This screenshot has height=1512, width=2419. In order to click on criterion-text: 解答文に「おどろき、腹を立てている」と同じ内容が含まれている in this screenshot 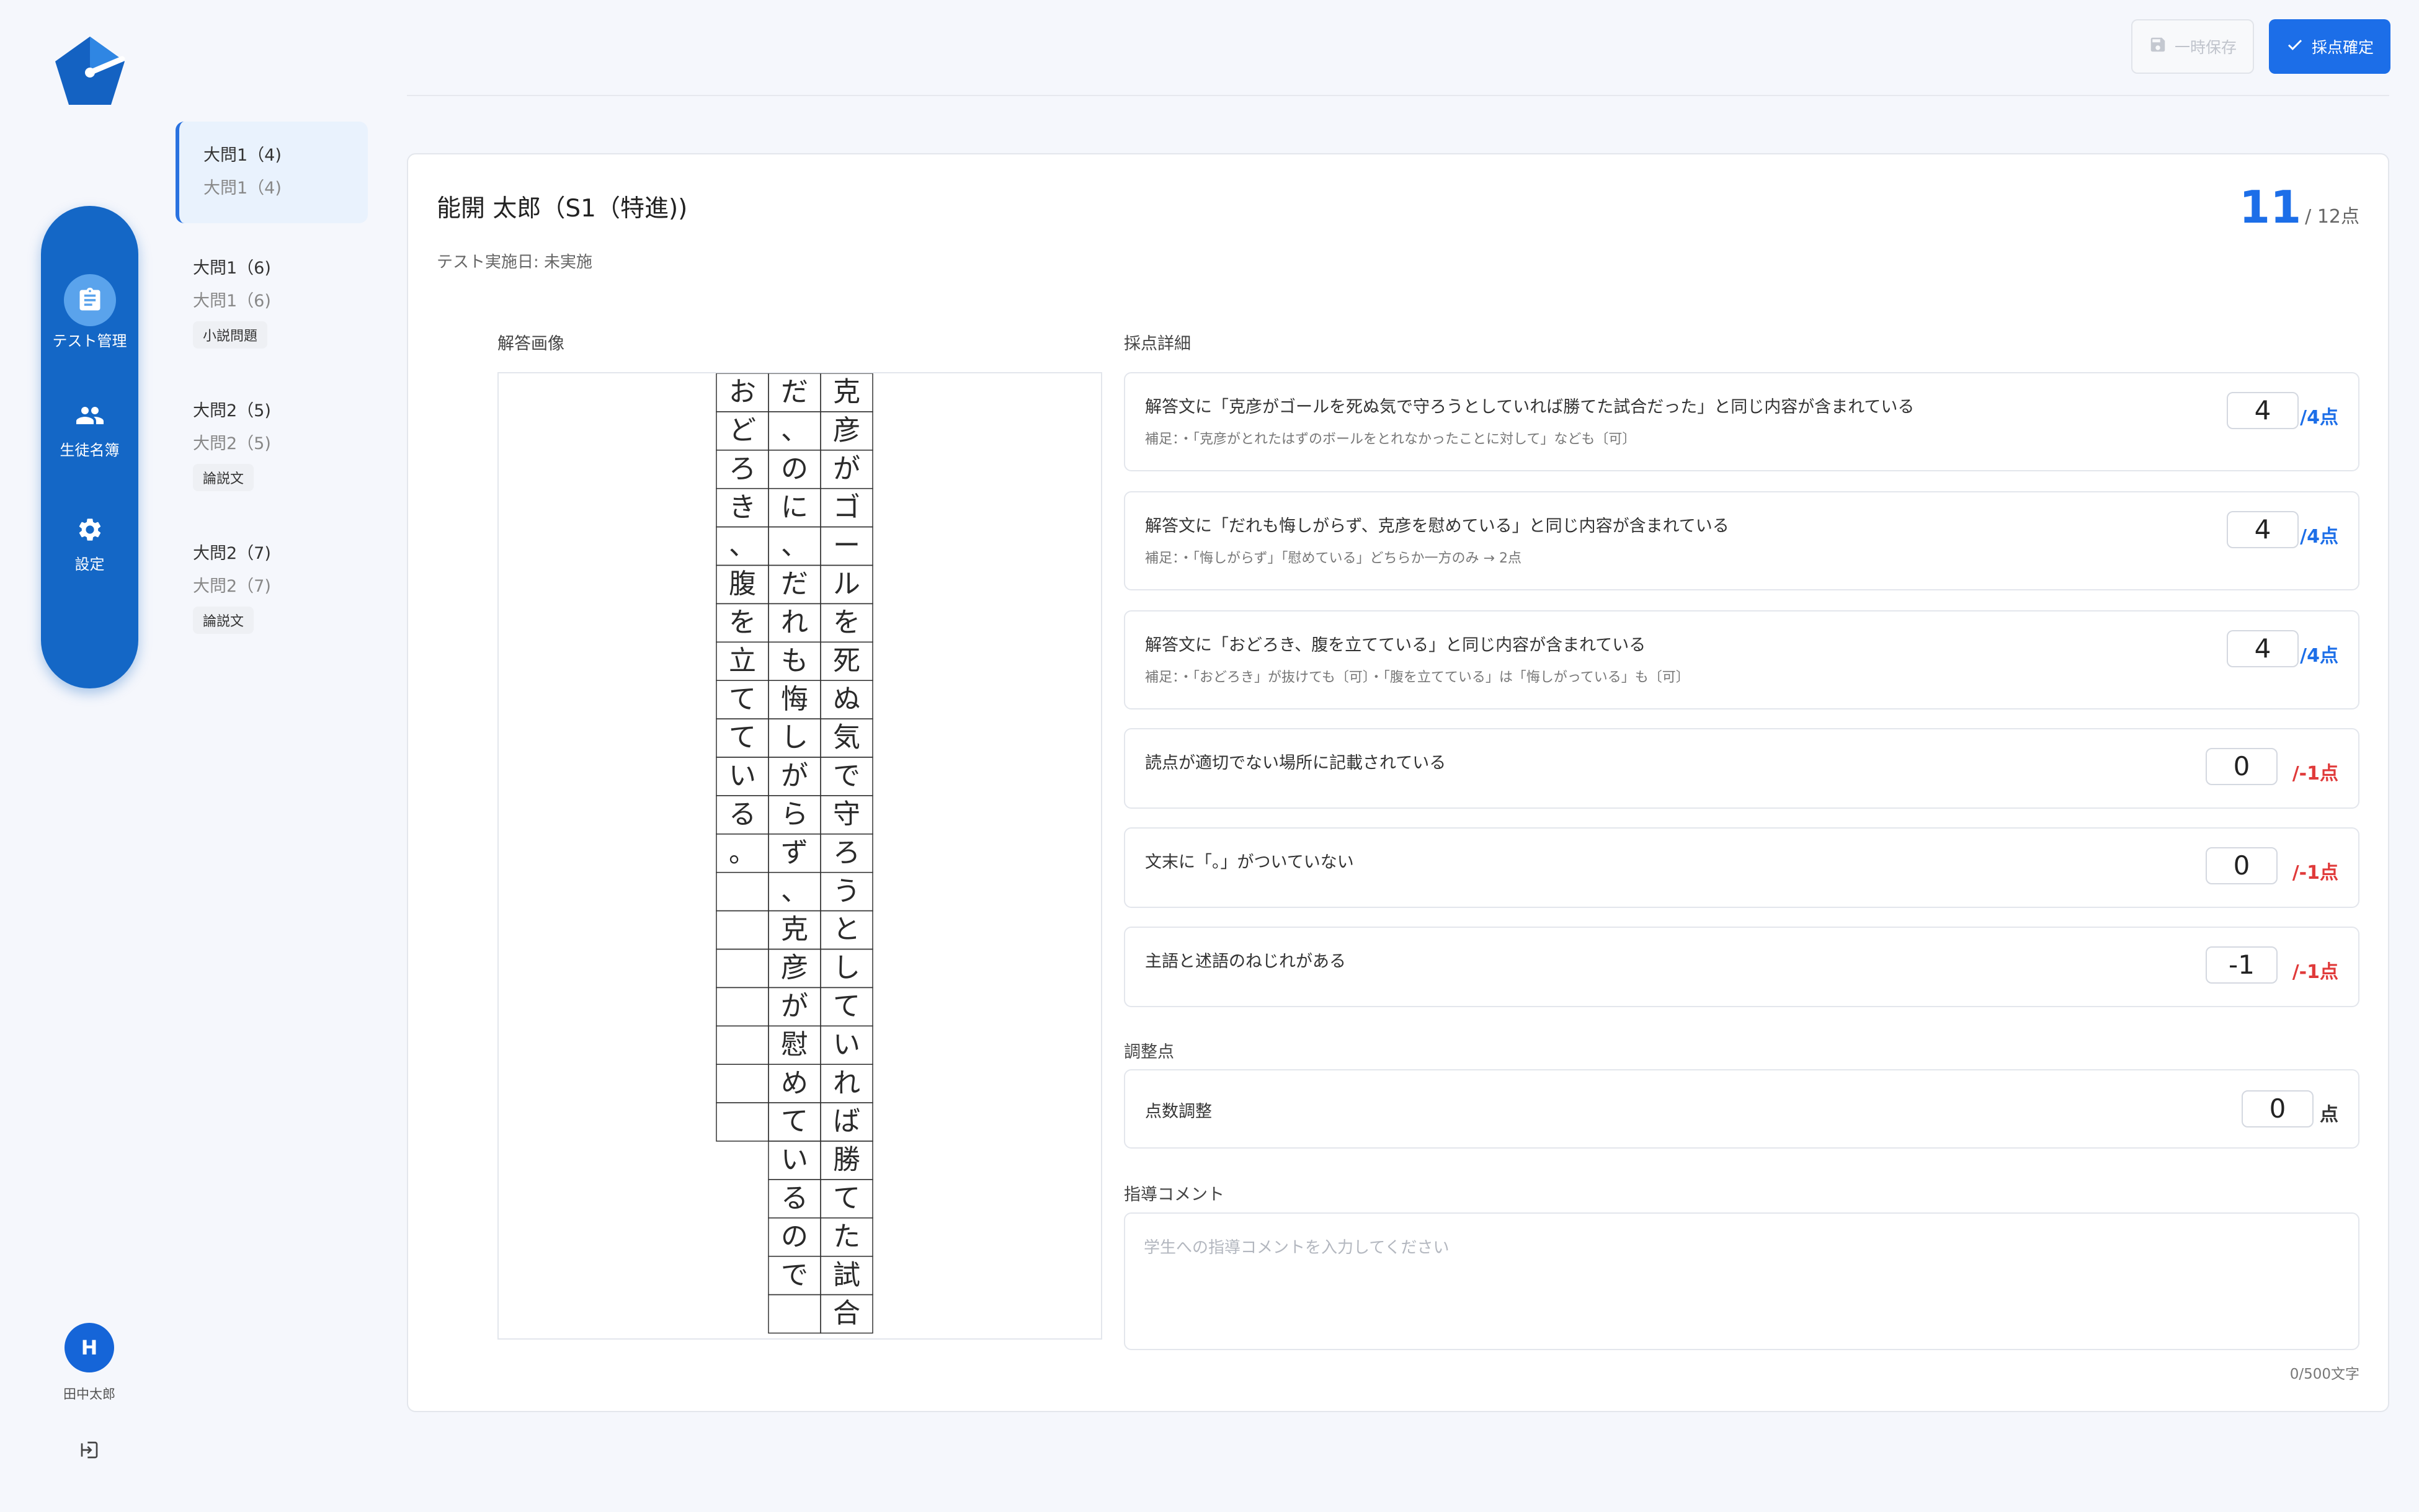, I will do `click(1395, 645)`.